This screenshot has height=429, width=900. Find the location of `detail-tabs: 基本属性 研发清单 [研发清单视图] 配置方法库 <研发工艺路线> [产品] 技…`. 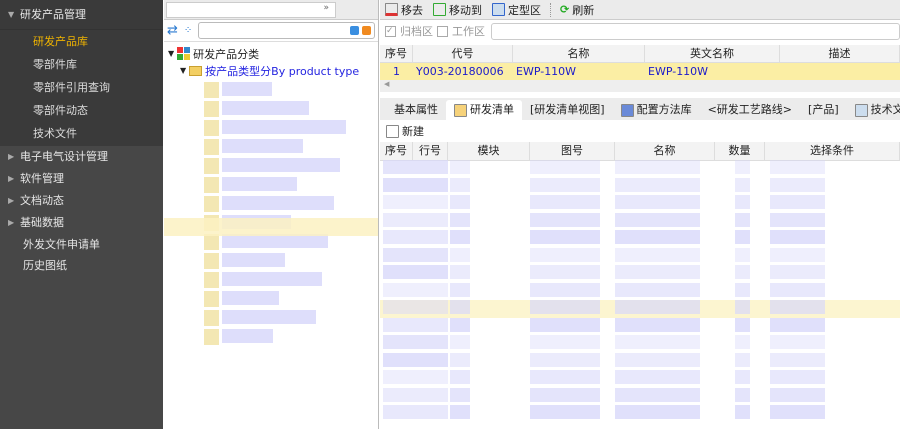

detail-tabs: 基本属性 研发清单 [研发清单视图] 配置方法库 <研发工艺路线> [产品] 技… is located at coordinates (640, 109).